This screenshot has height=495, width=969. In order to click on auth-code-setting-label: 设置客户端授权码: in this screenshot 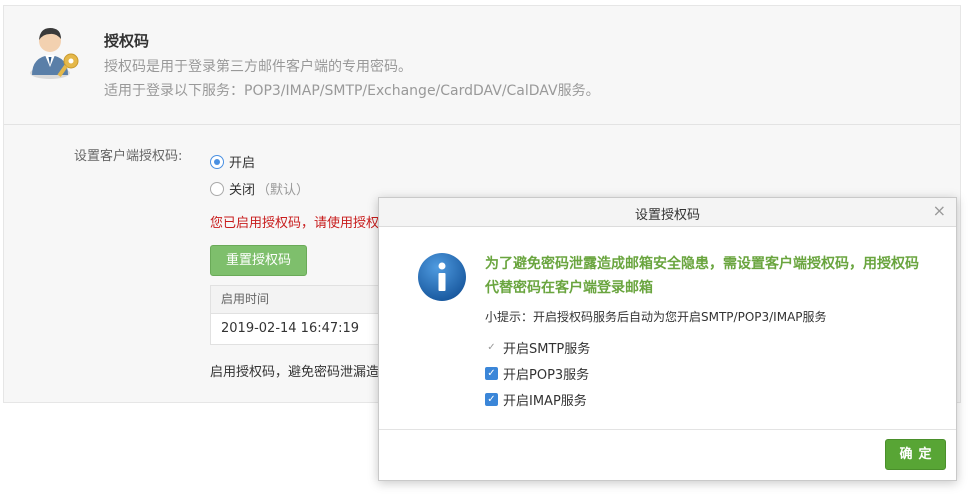, I will do `click(128, 156)`.